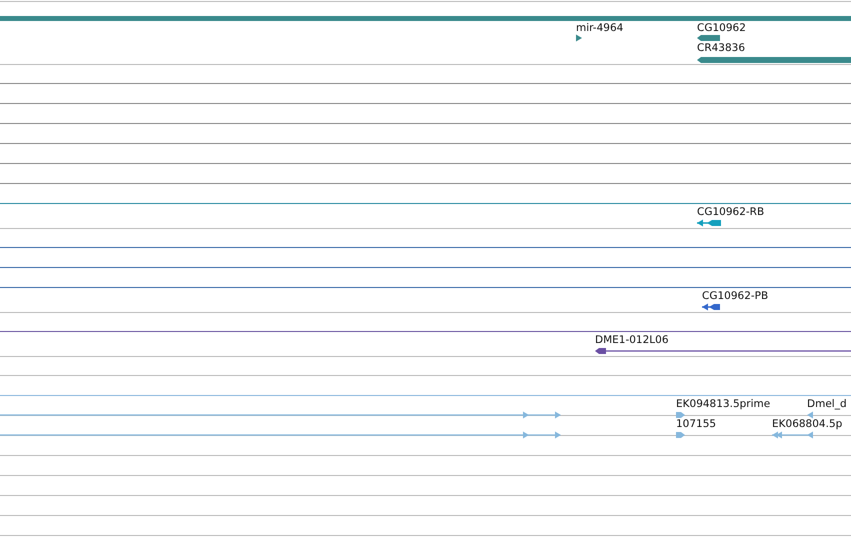 This screenshot has width=851, height=542. What do you see at coordinates (631, 340) in the screenshot?
I see `feature-label: DME1-012L06` at bounding box center [631, 340].